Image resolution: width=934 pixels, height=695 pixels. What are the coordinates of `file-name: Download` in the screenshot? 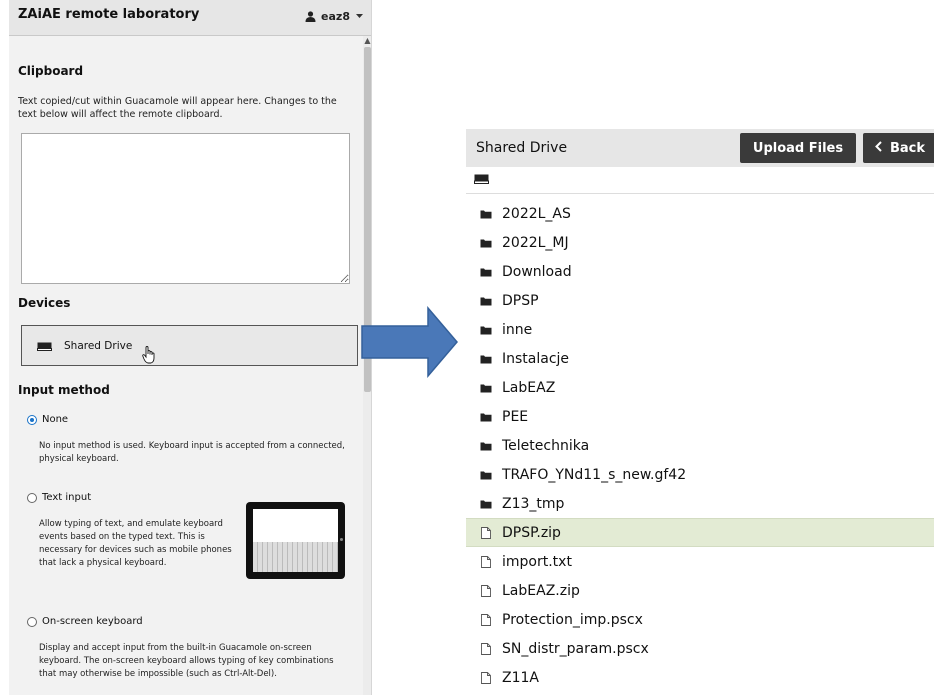 It's located at (537, 271).